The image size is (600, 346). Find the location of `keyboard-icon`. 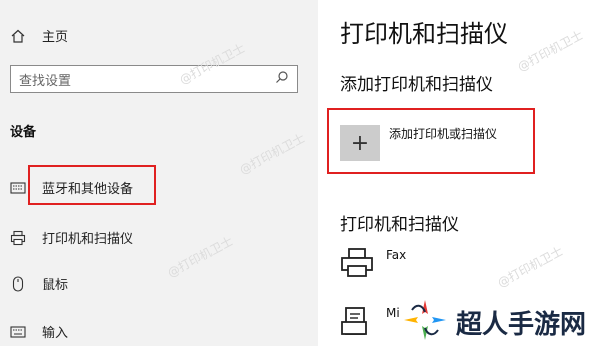

keyboard-icon is located at coordinates (18, 332).